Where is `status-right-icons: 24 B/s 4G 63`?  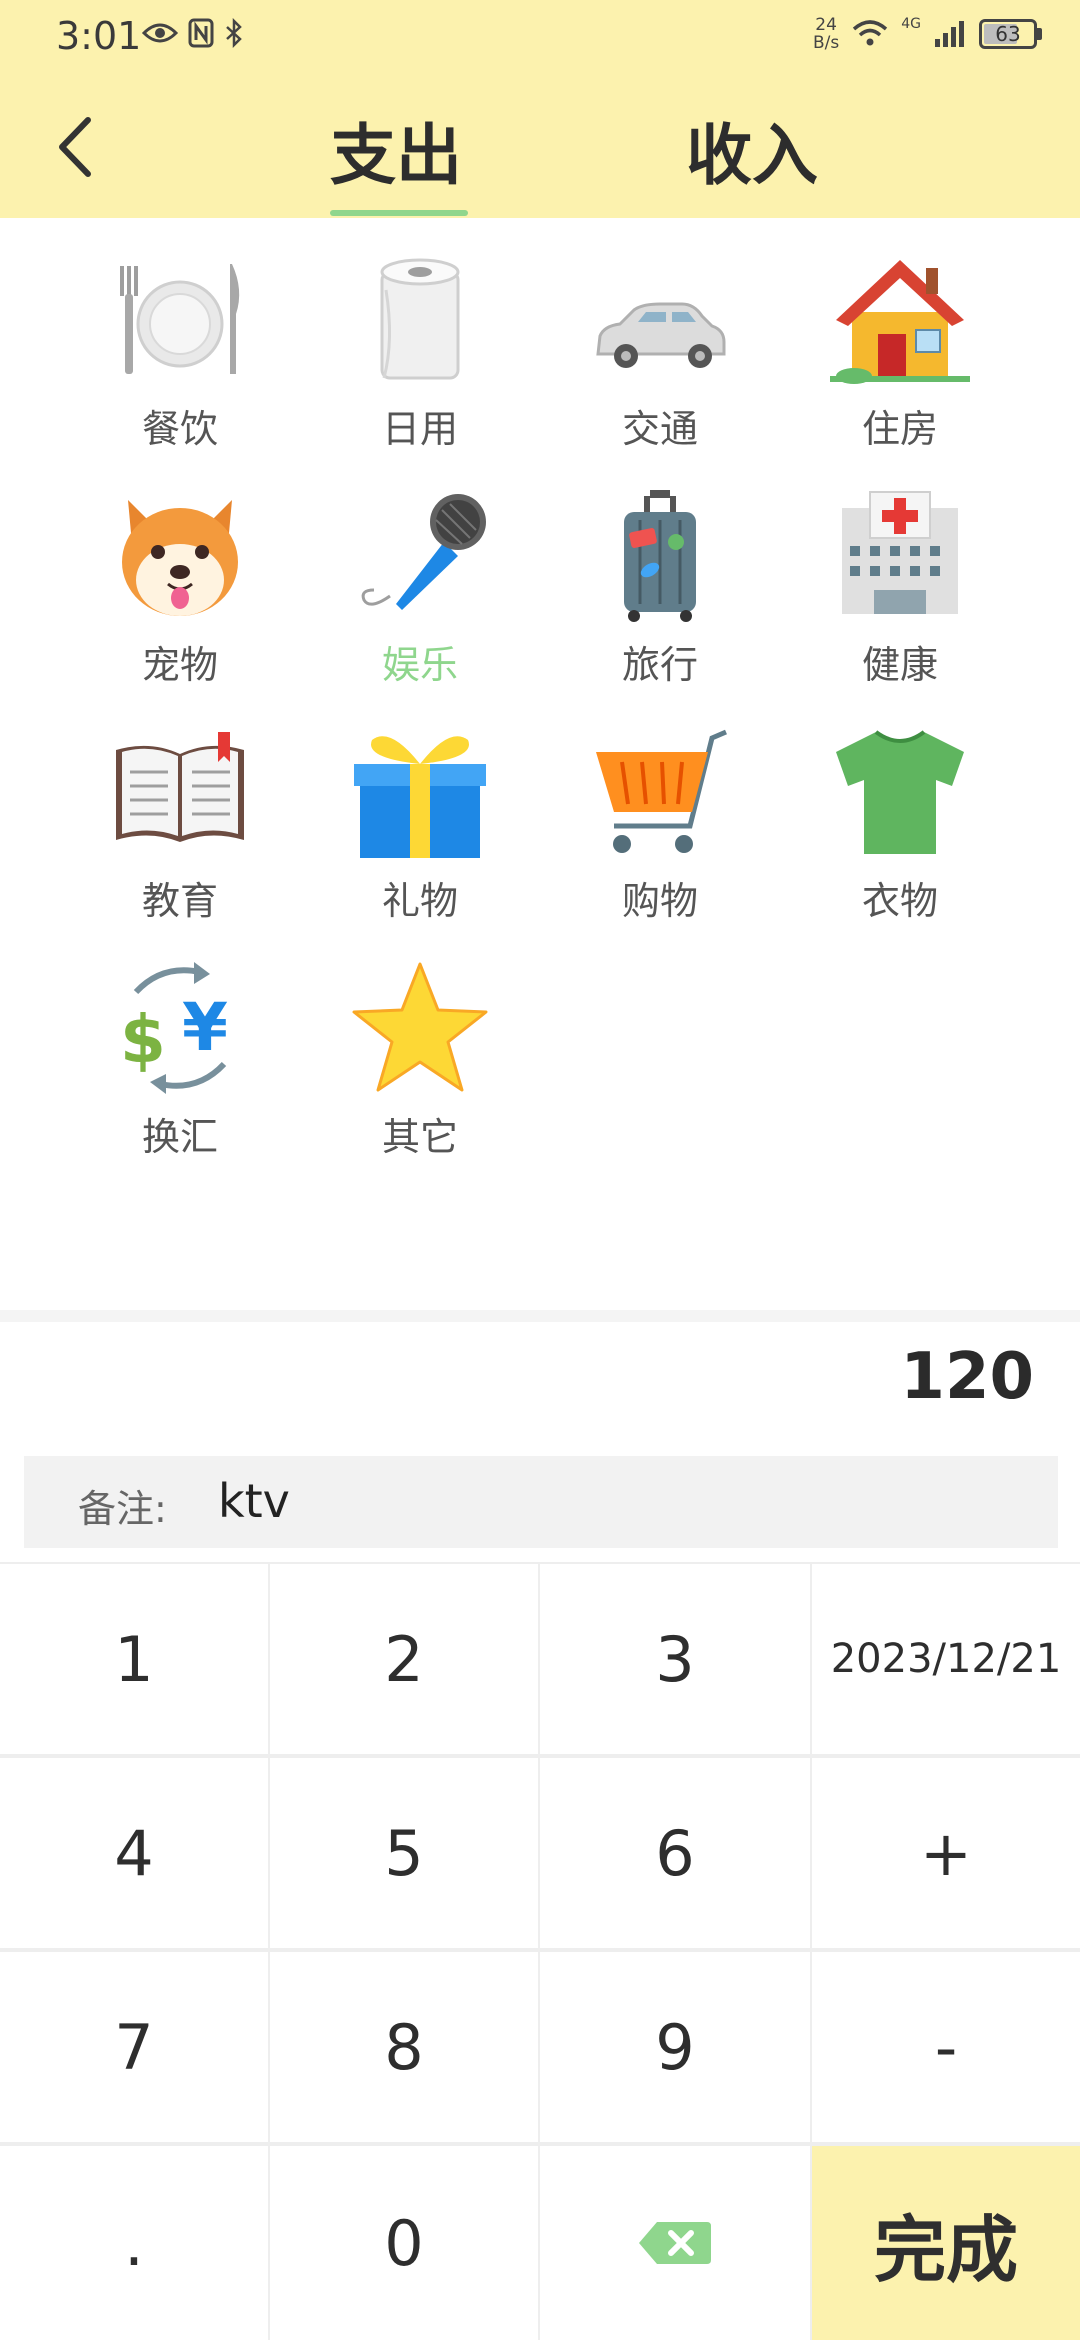
status-right-icons: 24 B/s 4G 63 is located at coordinates (927, 34).